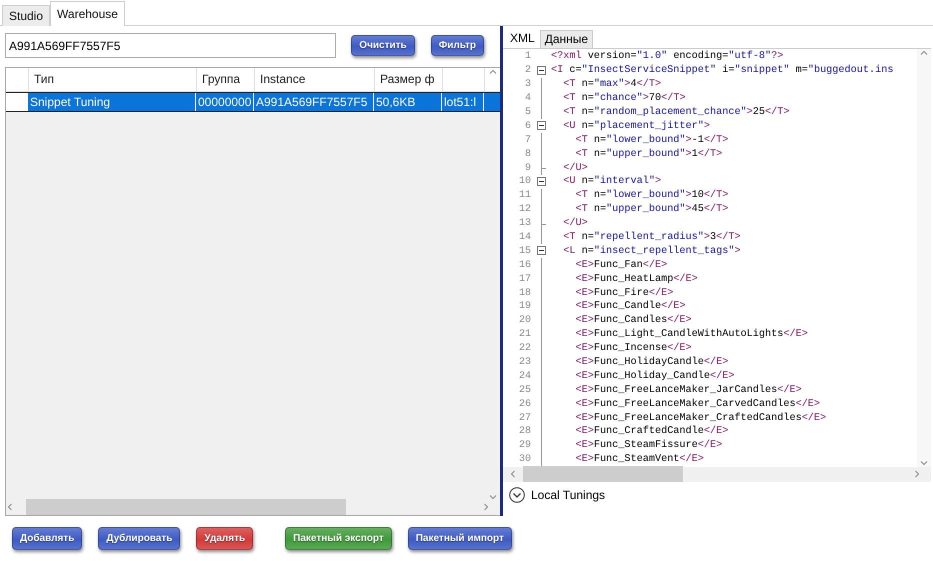 The image size is (933, 561). I want to click on table-cell: Snippet Tuning, so click(112, 101).